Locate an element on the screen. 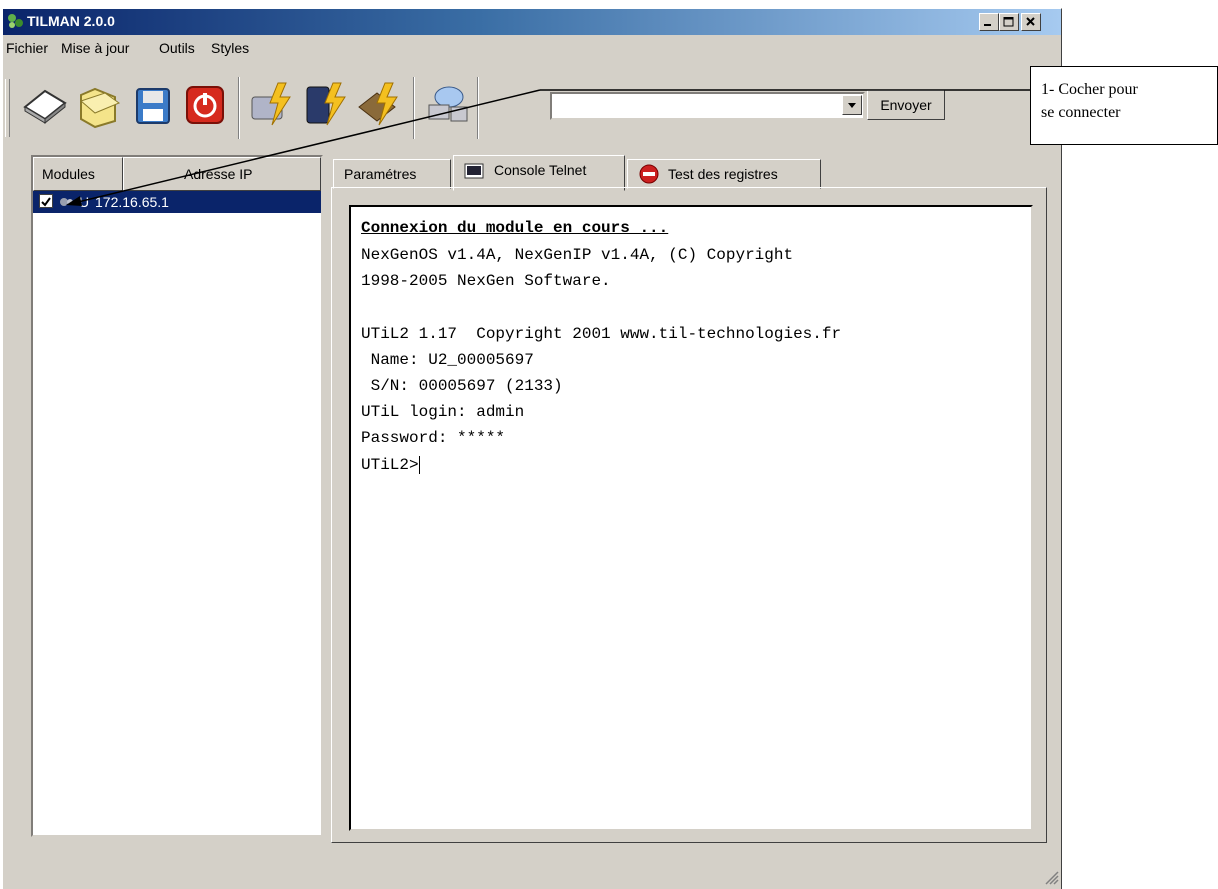 This screenshot has height=889, width=1218. app-icon is located at coordinates (15, 21).